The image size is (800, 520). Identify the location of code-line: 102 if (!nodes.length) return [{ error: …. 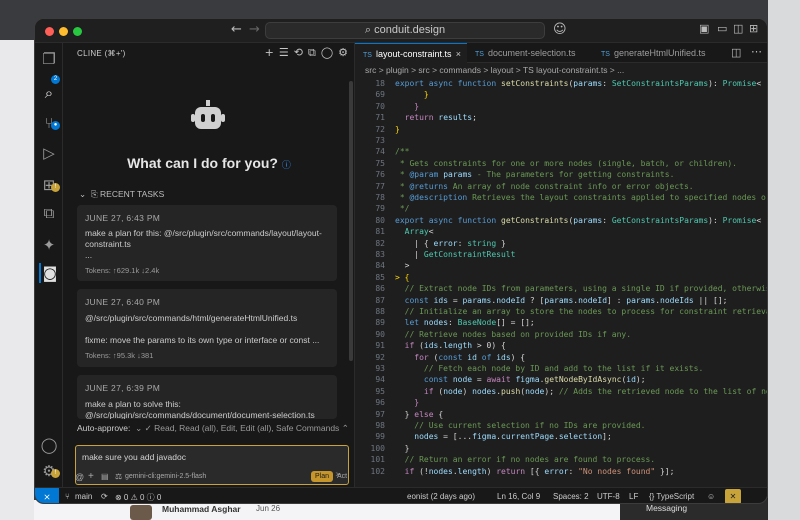
(561, 471).